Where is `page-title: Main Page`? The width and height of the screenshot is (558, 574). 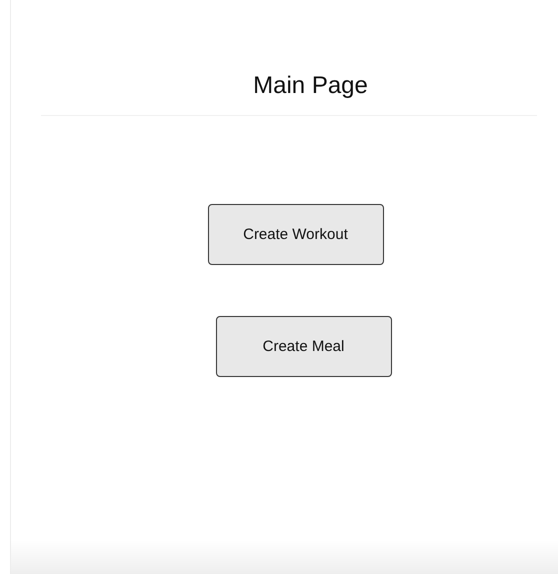 page-title: Main Page is located at coordinates (310, 86).